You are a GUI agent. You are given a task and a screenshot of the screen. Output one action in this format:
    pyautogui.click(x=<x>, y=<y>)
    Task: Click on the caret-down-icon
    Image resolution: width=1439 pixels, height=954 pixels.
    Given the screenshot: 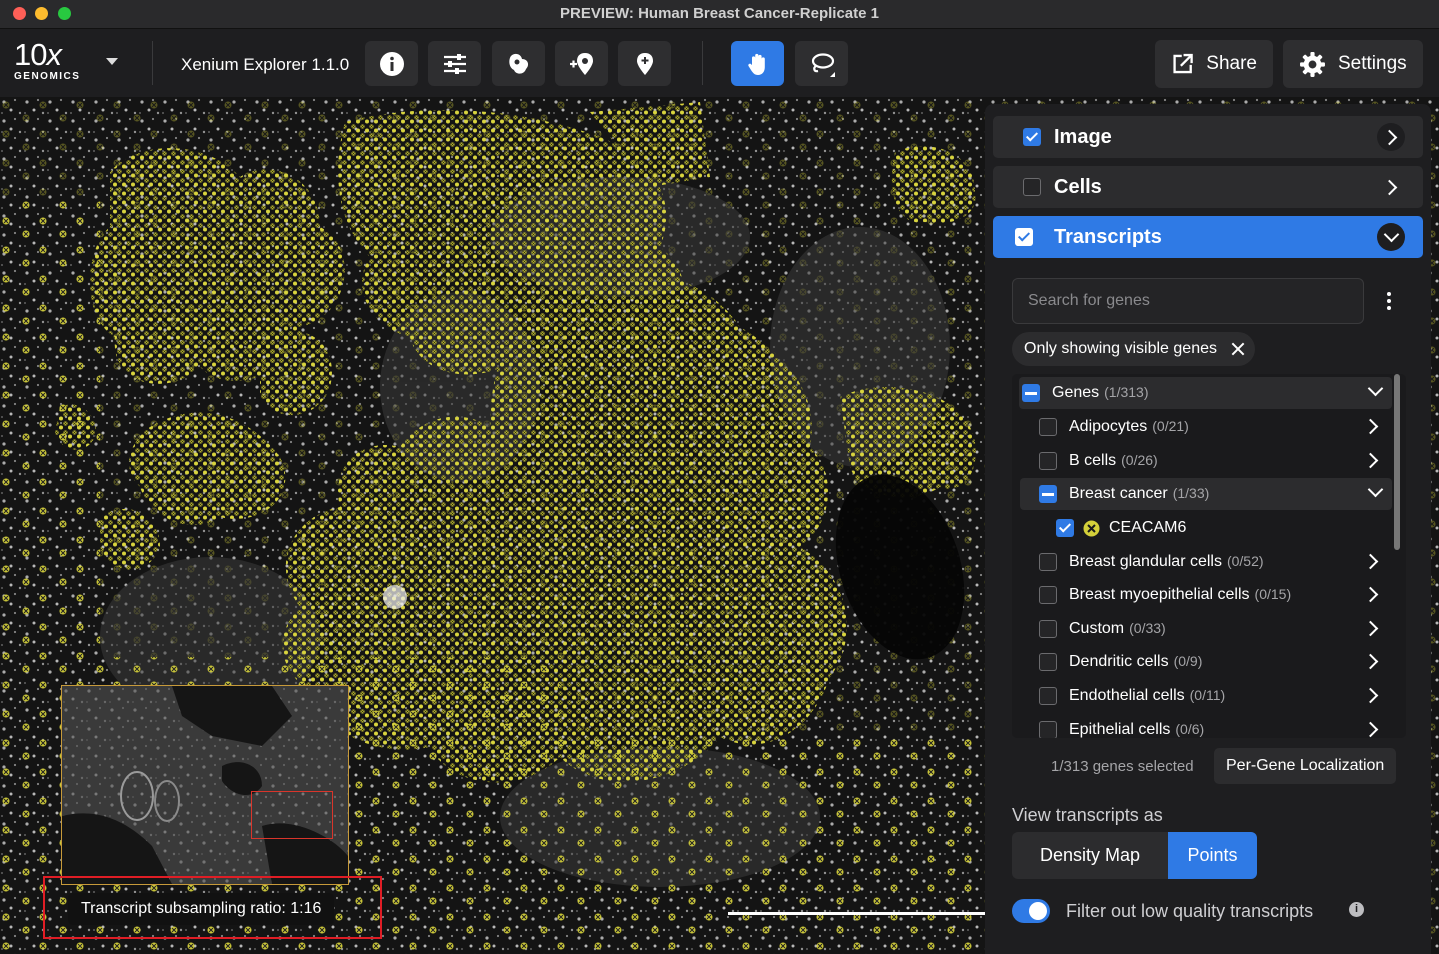 What is the action you would take?
    pyautogui.click(x=112, y=61)
    